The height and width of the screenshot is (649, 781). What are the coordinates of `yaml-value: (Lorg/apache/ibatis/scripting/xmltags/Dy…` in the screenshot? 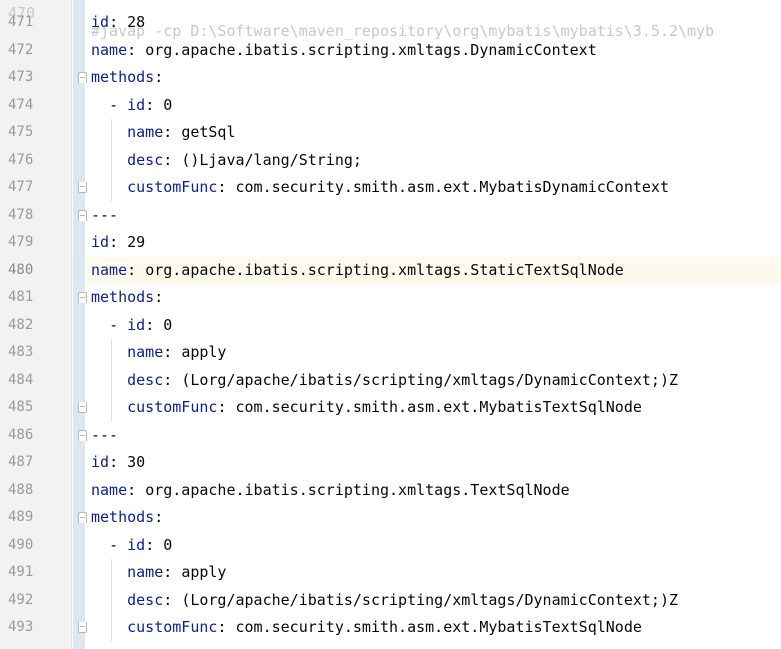 It's located at (430, 379).